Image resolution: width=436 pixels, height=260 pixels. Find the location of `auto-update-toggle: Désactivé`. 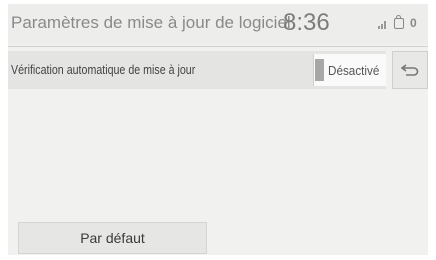

auto-update-toggle: Désactivé is located at coordinates (349, 70).